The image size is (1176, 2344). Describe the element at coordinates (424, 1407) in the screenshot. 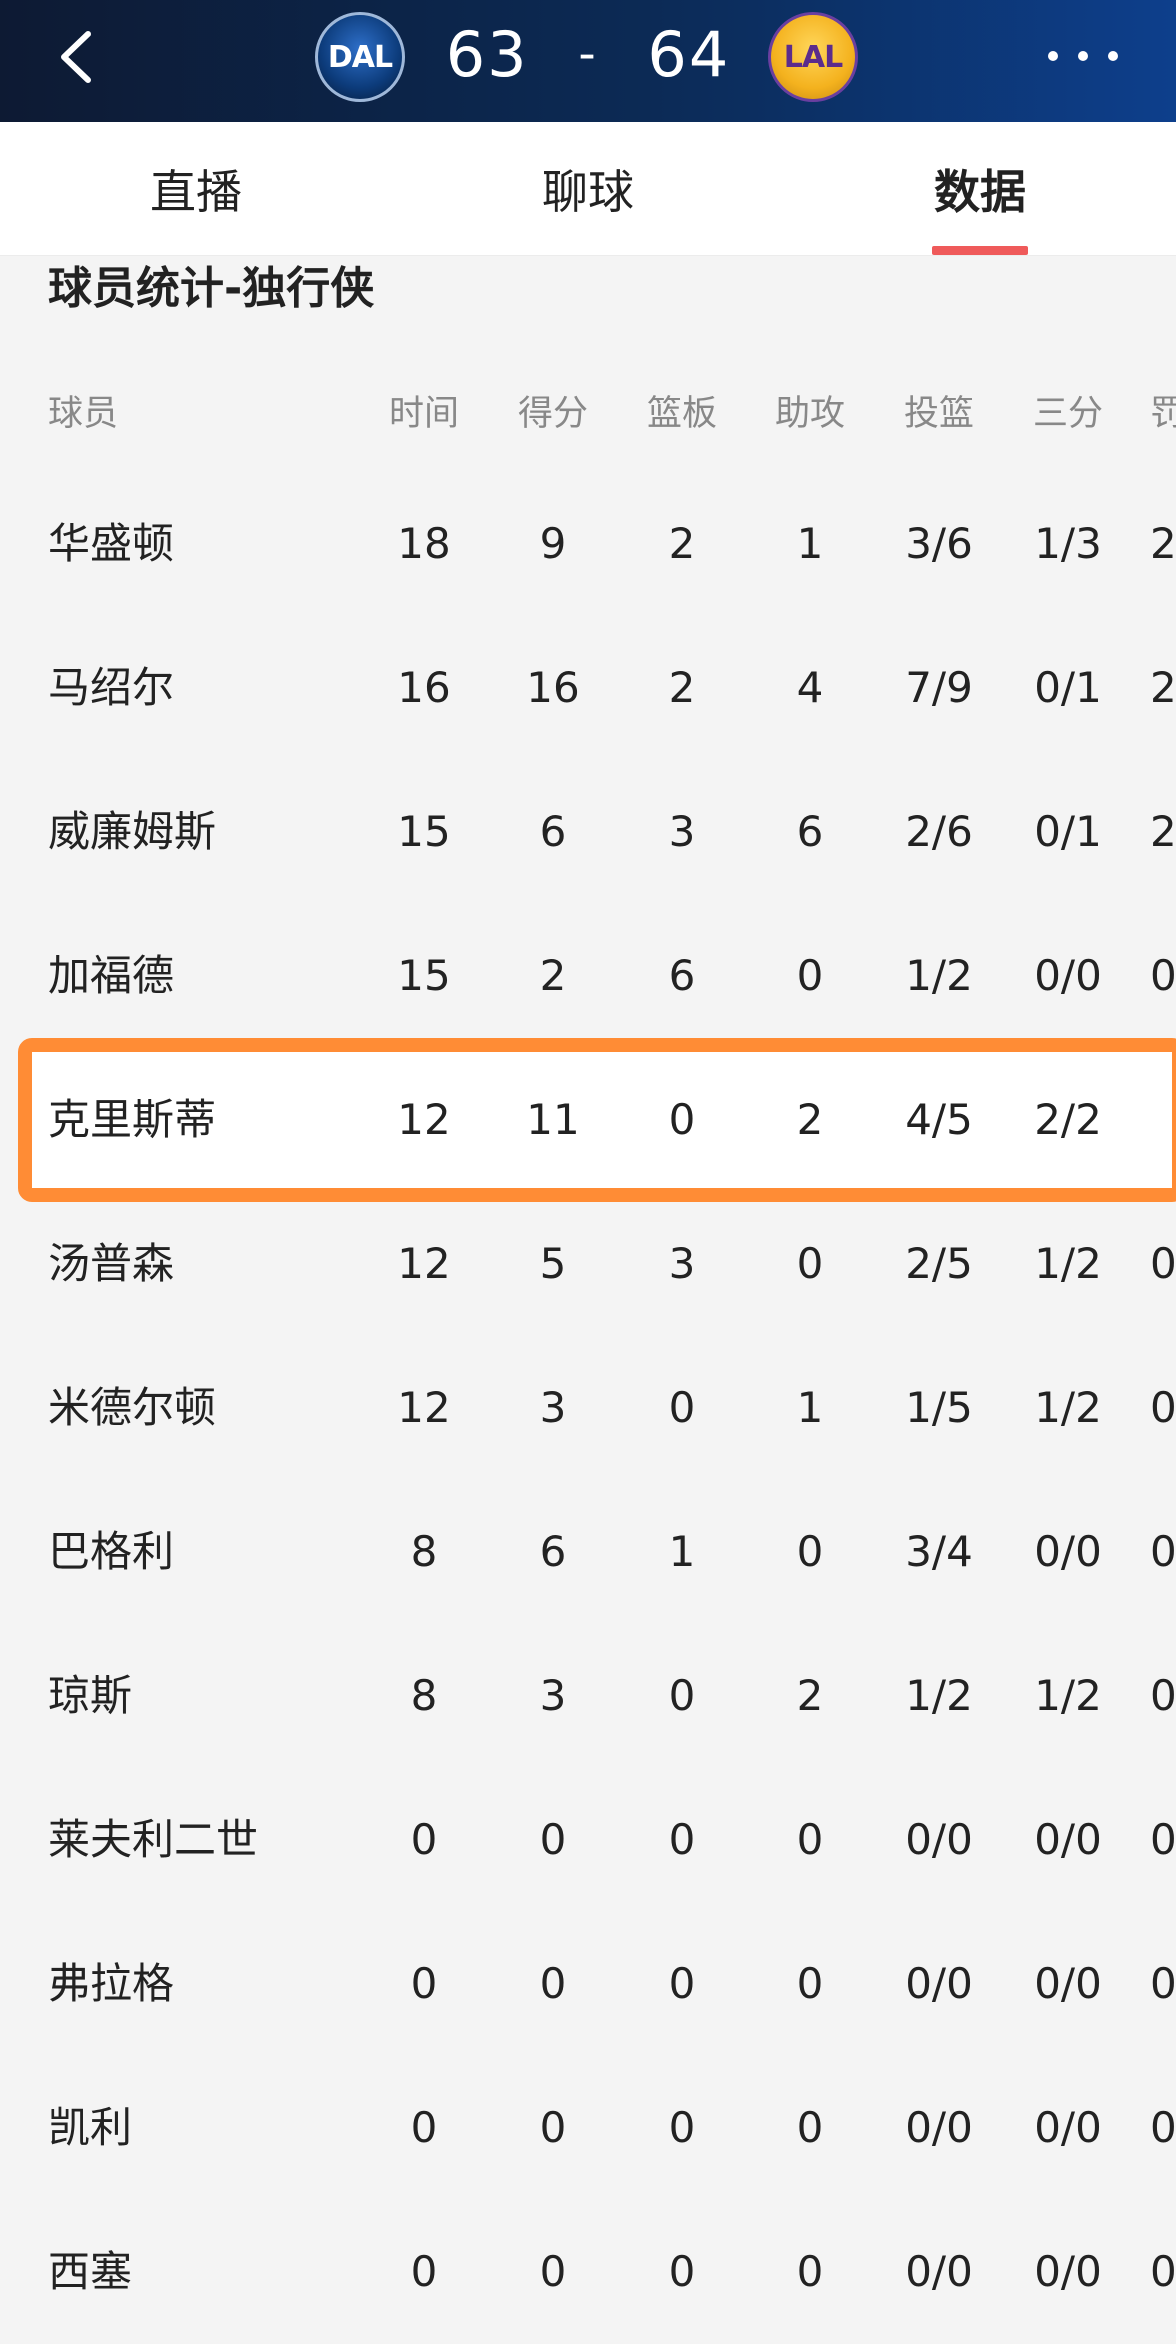

I see `stat-cell: 12` at that location.